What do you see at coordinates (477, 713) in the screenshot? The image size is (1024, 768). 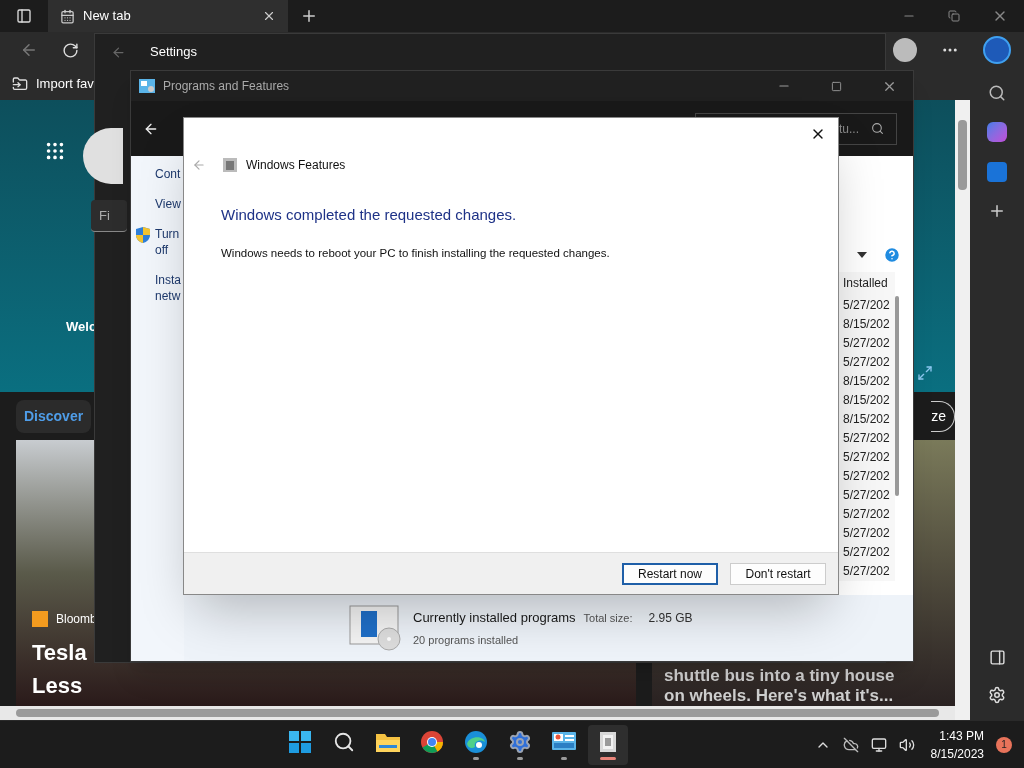 I see `horizontal-scrollbar` at bounding box center [477, 713].